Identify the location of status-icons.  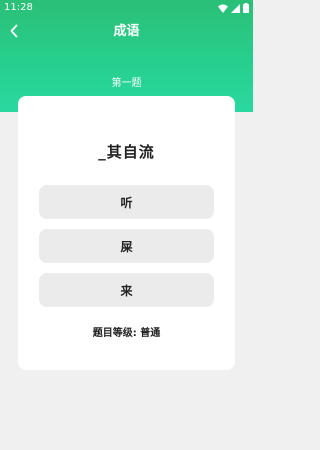
(233, 9).